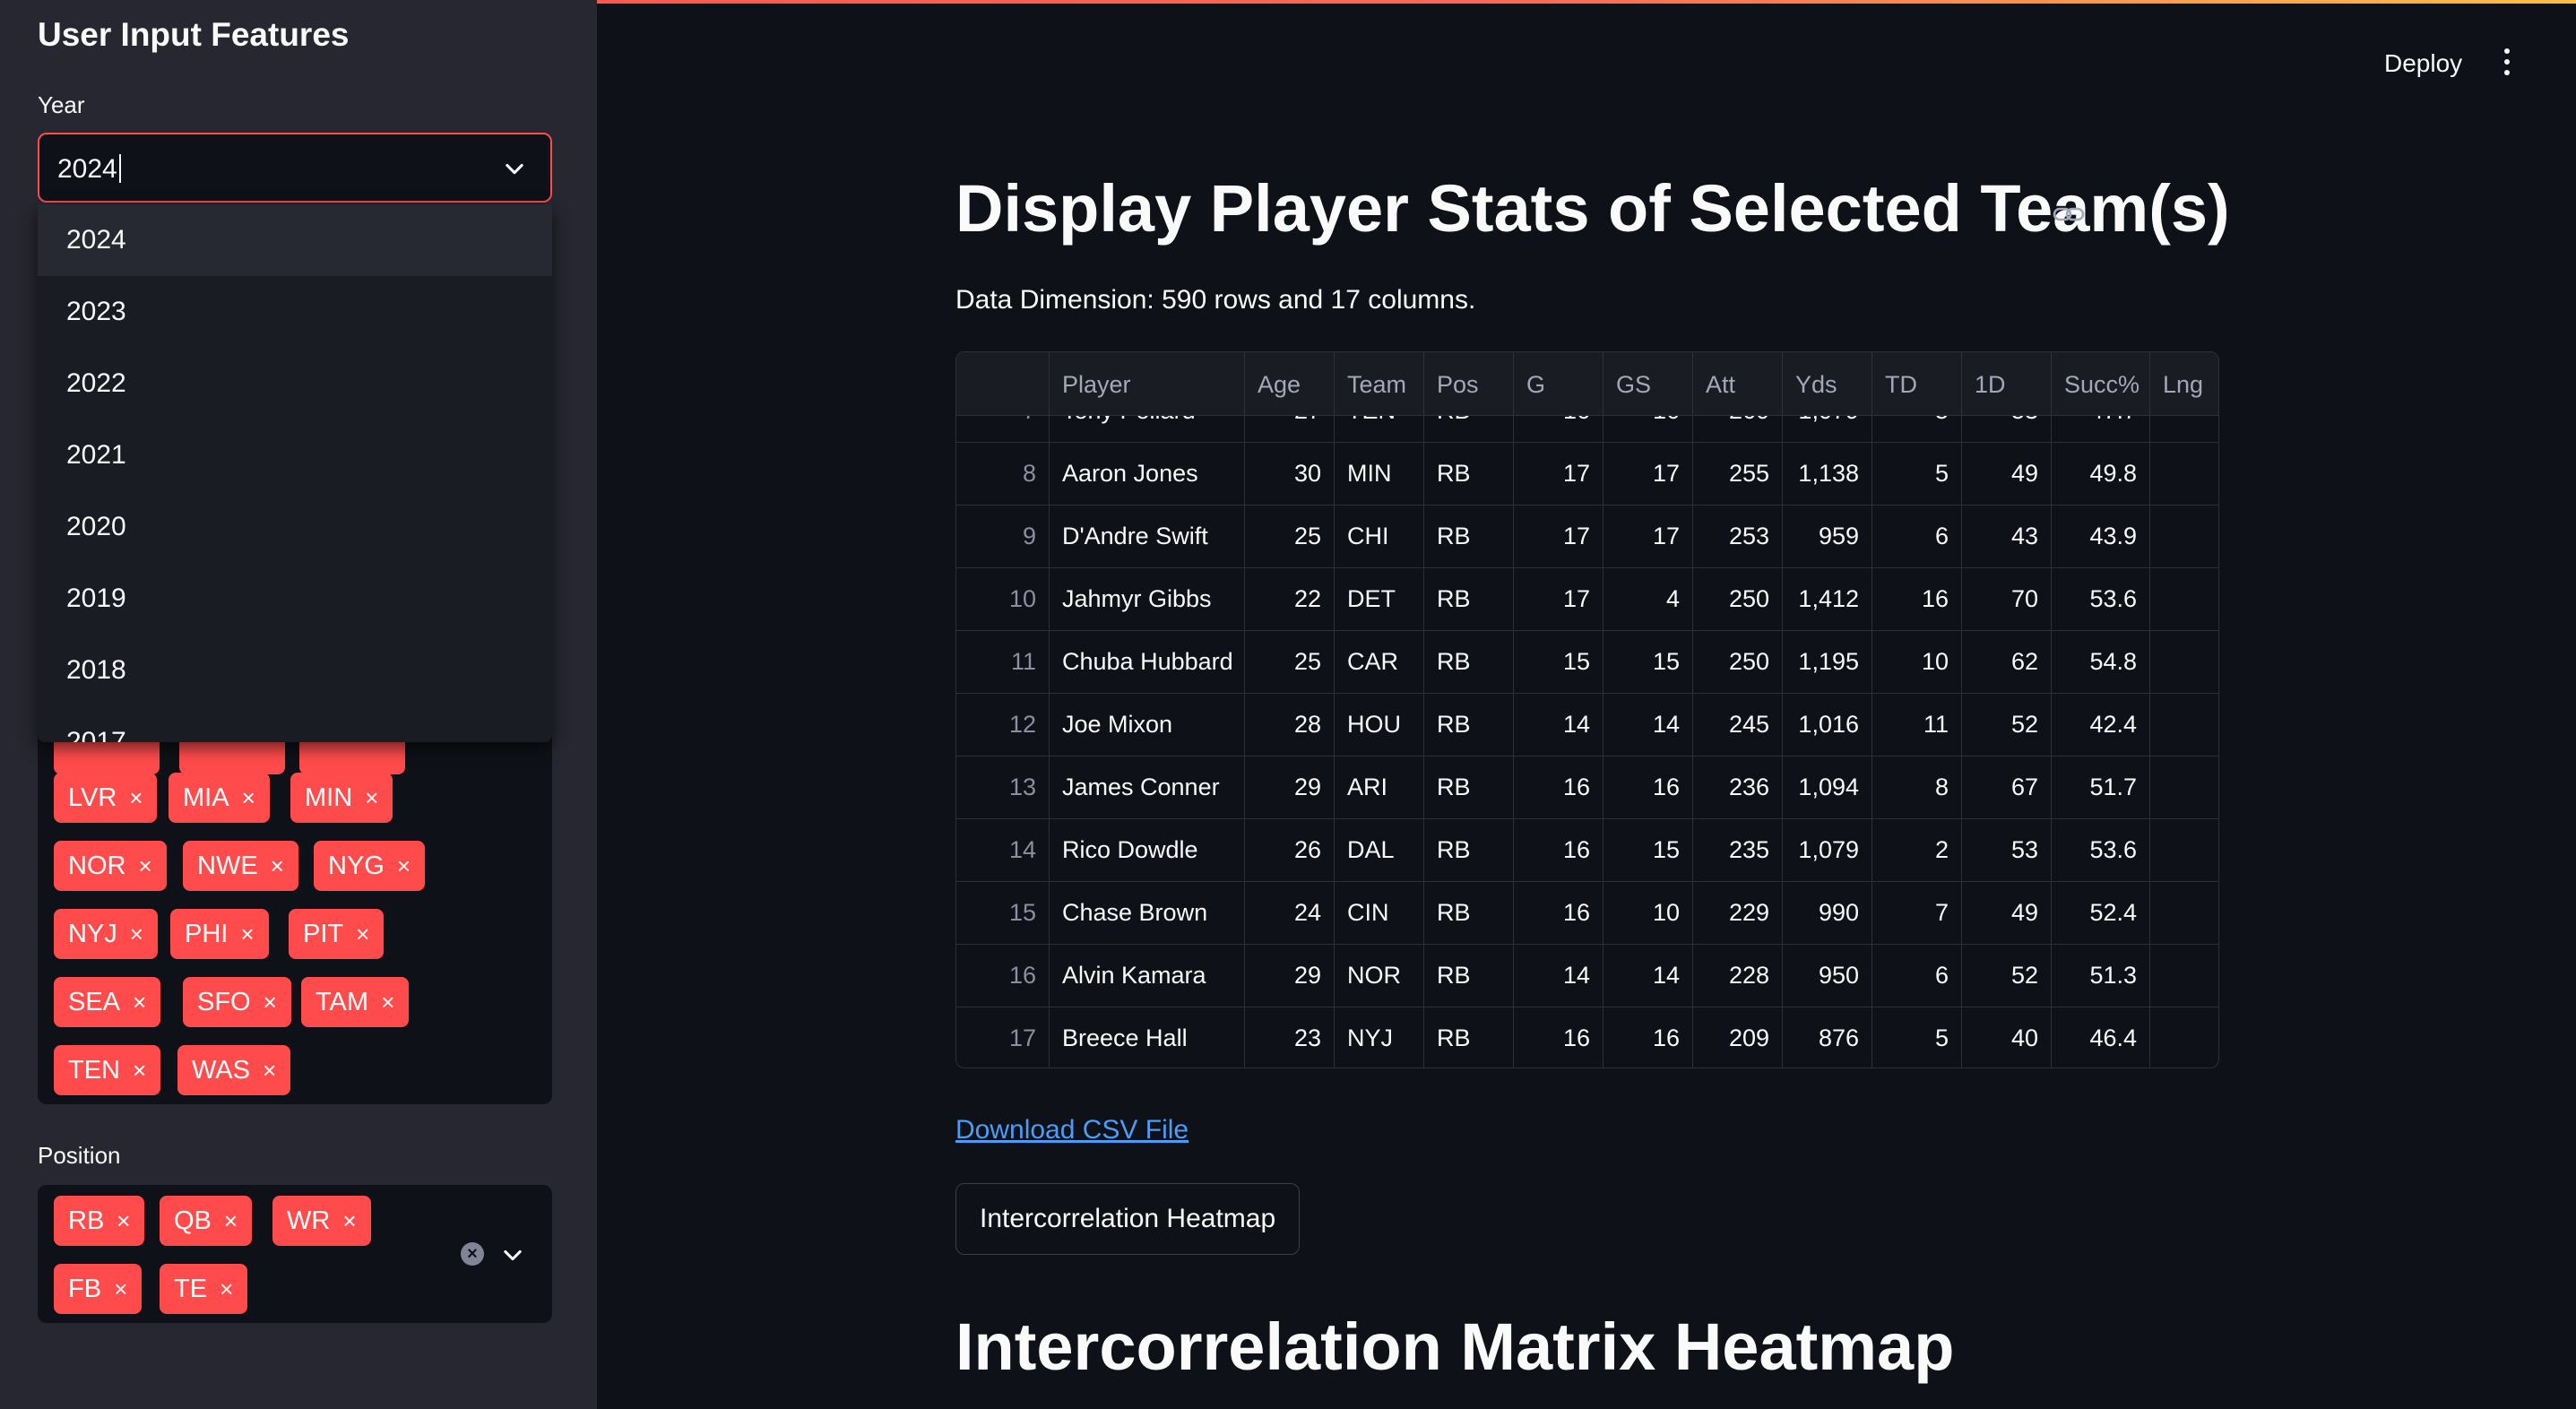 Image resolution: width=2576 pixels, height=1409 pixels. Describe the element at coordinates (219, 934) in the screenshot. I see `team-tag: PHI ×` at that location.